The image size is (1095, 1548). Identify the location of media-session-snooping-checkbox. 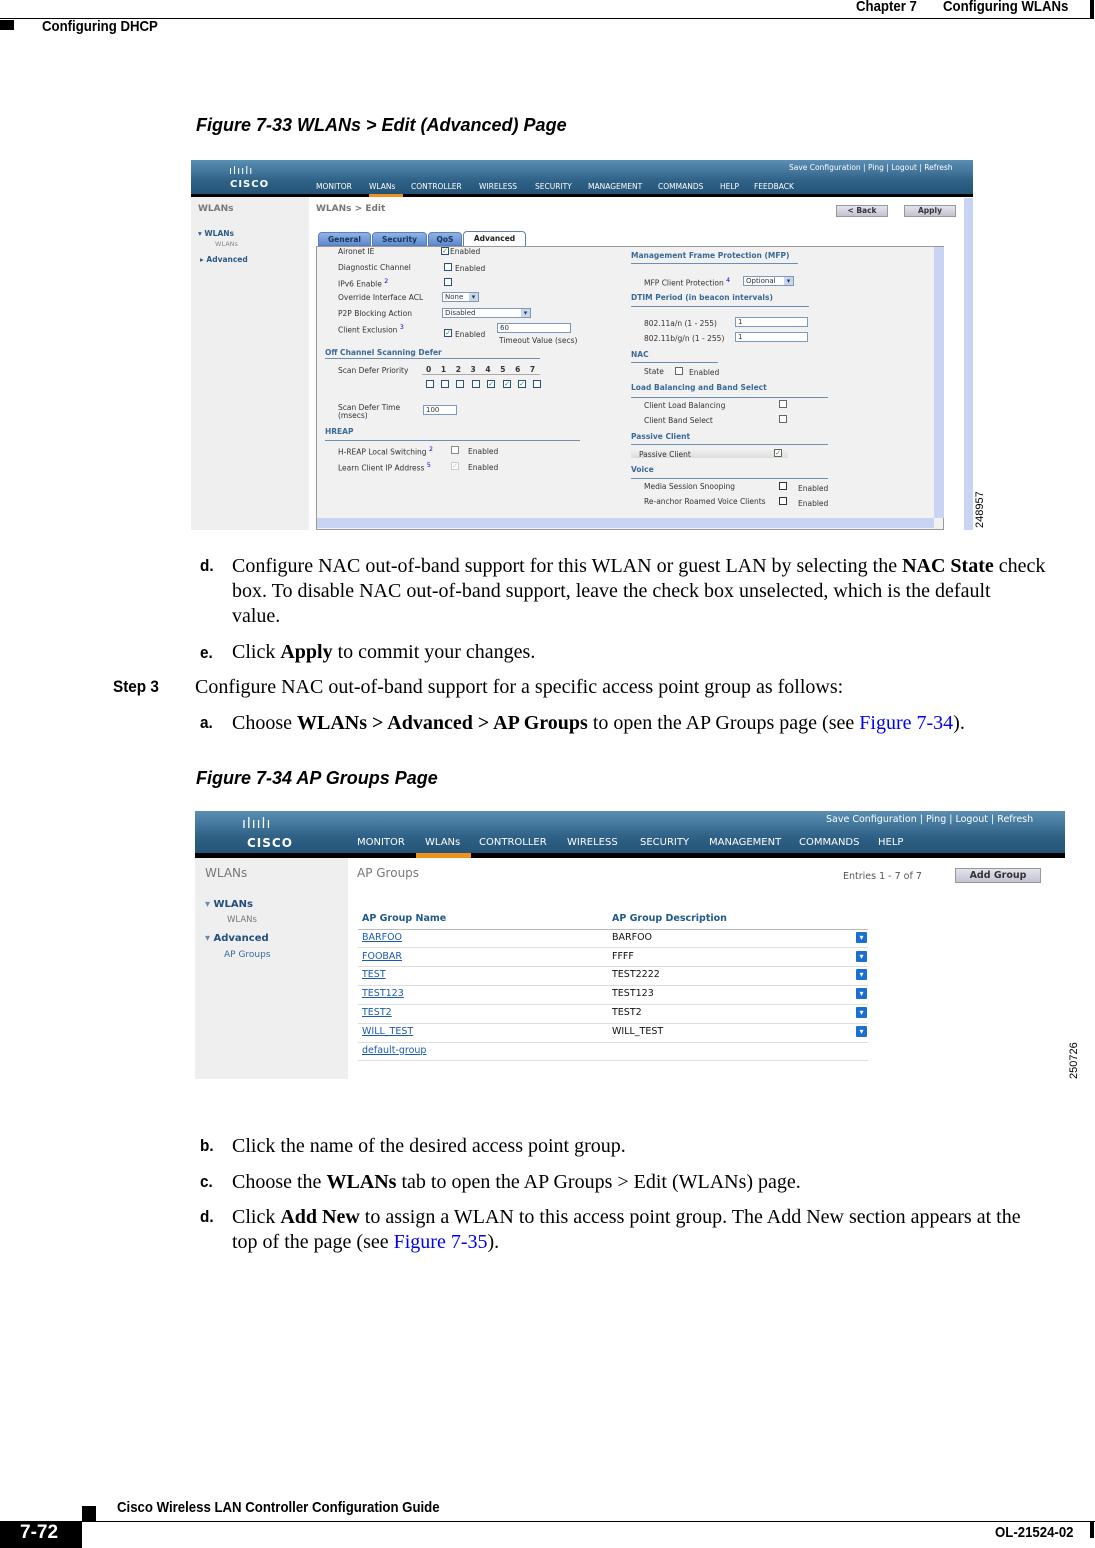
(783, 486).